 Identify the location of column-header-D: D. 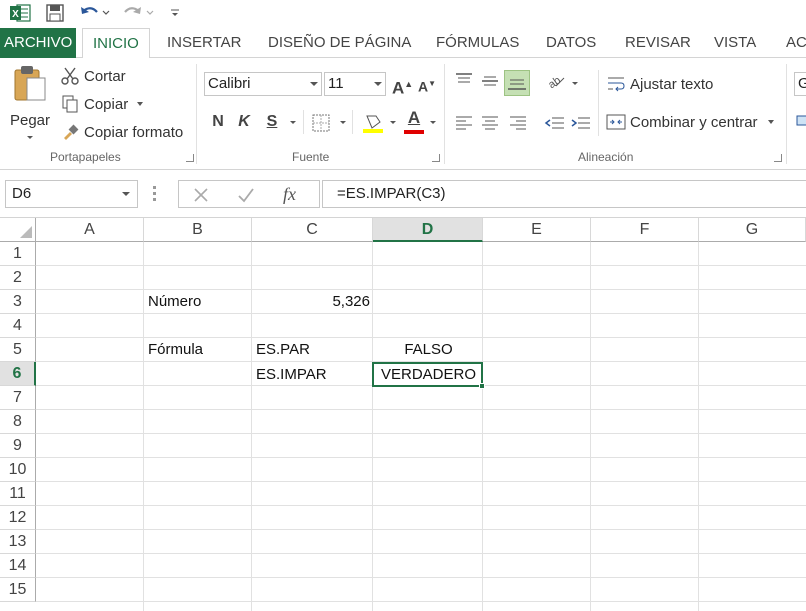
(428, 230).